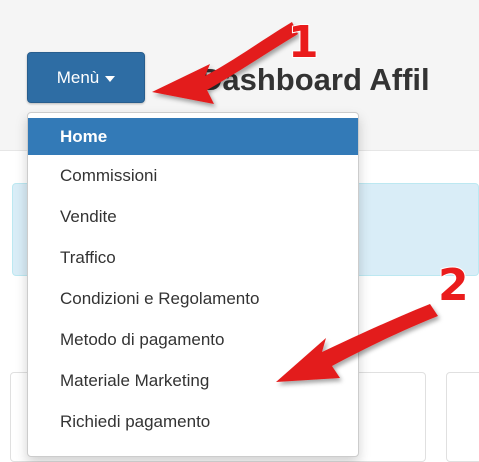  Describe the element at coordinates (135, 380) in the screenshot. I see `menu-item-label: Materiale Marketing` at that location.